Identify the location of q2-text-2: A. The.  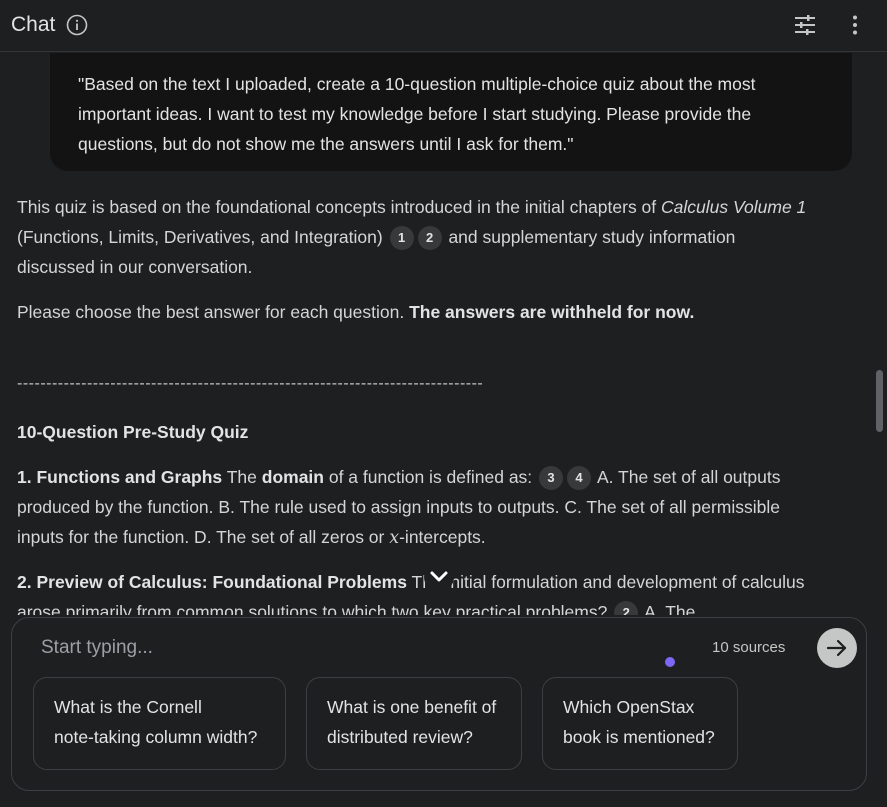
(668, 608).